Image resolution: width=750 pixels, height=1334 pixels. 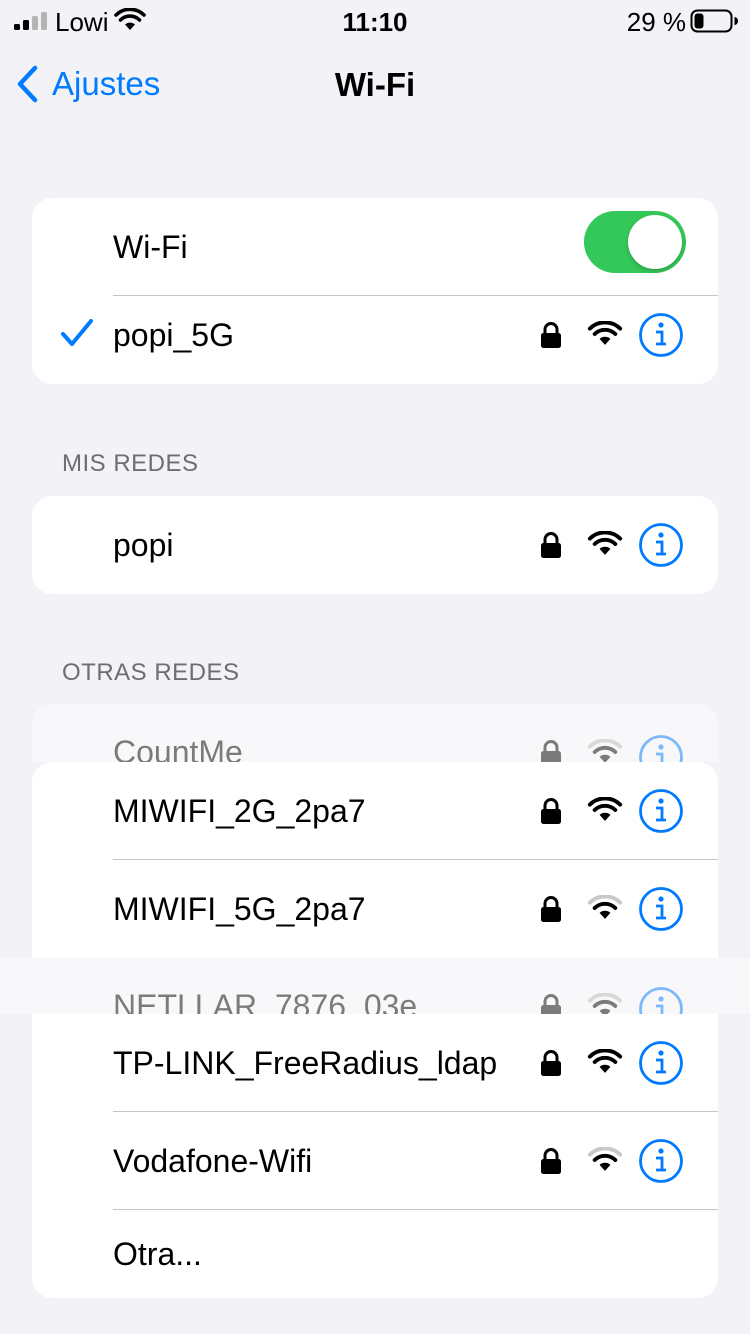 I want to click on ghost-row-netllar: NETLLAR_7876_03e, so click(x=375, y=986).